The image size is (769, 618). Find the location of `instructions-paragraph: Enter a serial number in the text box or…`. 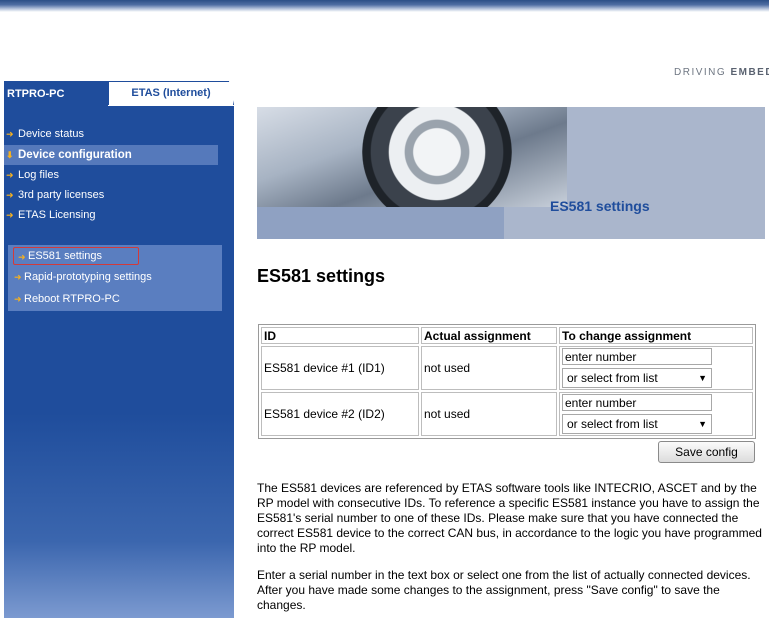

instructions-paragraph: Enter a serial number in the text box or… is located at coordinates (504, 590).